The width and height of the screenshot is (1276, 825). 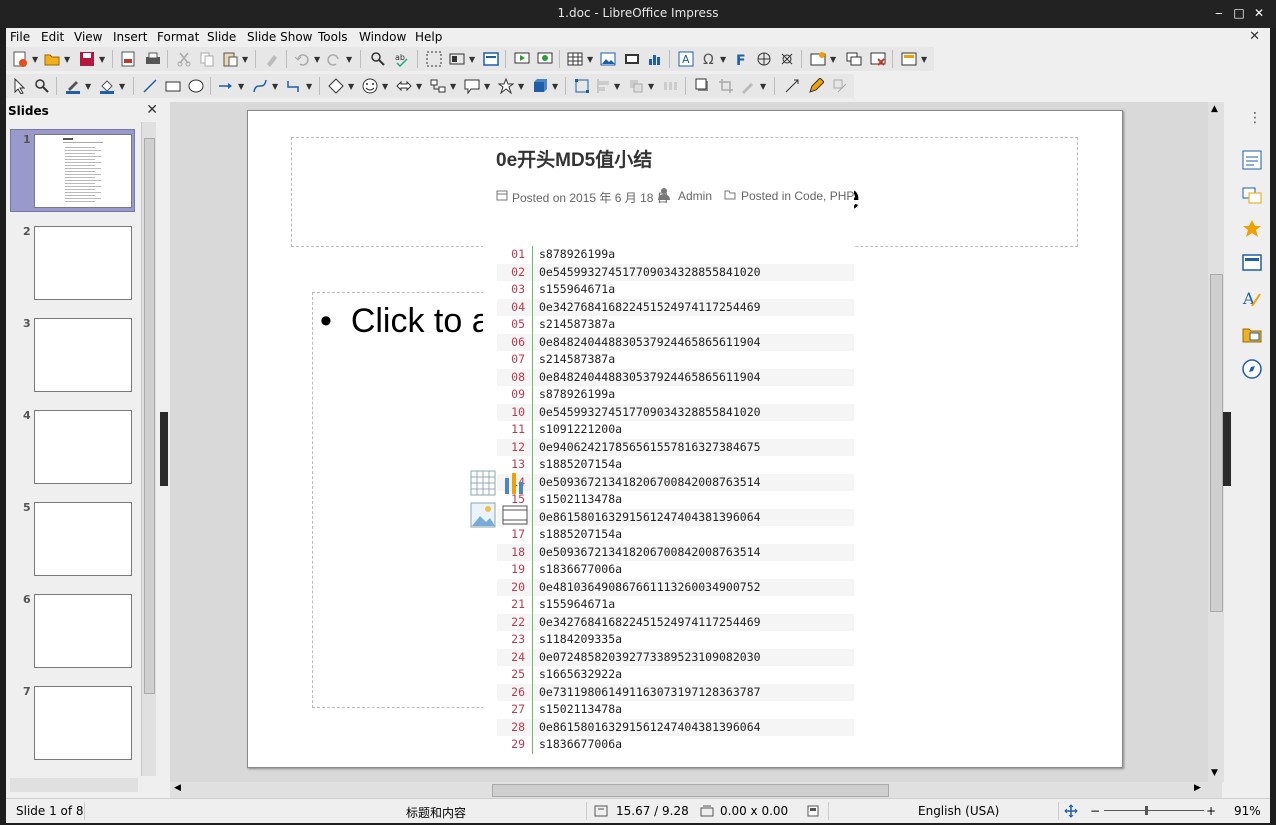 What do you see at coordinates (816, 86) in the screenshot?
I see `show-draw-functions-icon` at bounding box center [816, 86].